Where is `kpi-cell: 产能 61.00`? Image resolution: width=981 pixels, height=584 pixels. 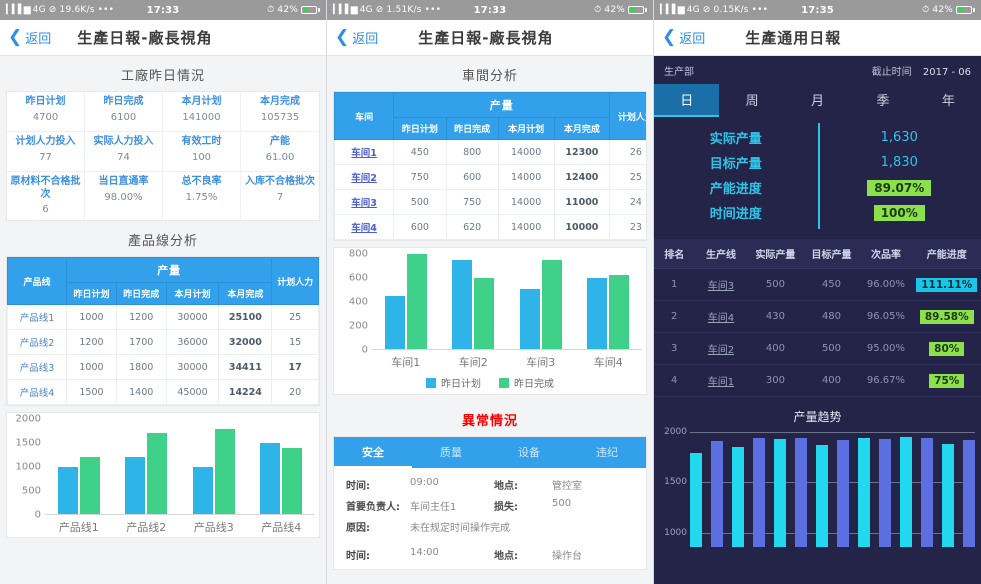
kpi-cell: 产能 61.00 is located at coordinates (280, 152).